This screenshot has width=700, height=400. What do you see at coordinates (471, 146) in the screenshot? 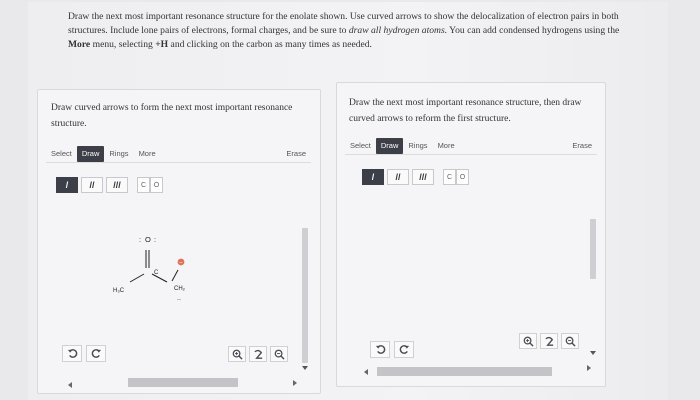
I see `right-toolbar: Select Draw Rings More Erase` at bounding box center [471, 146].